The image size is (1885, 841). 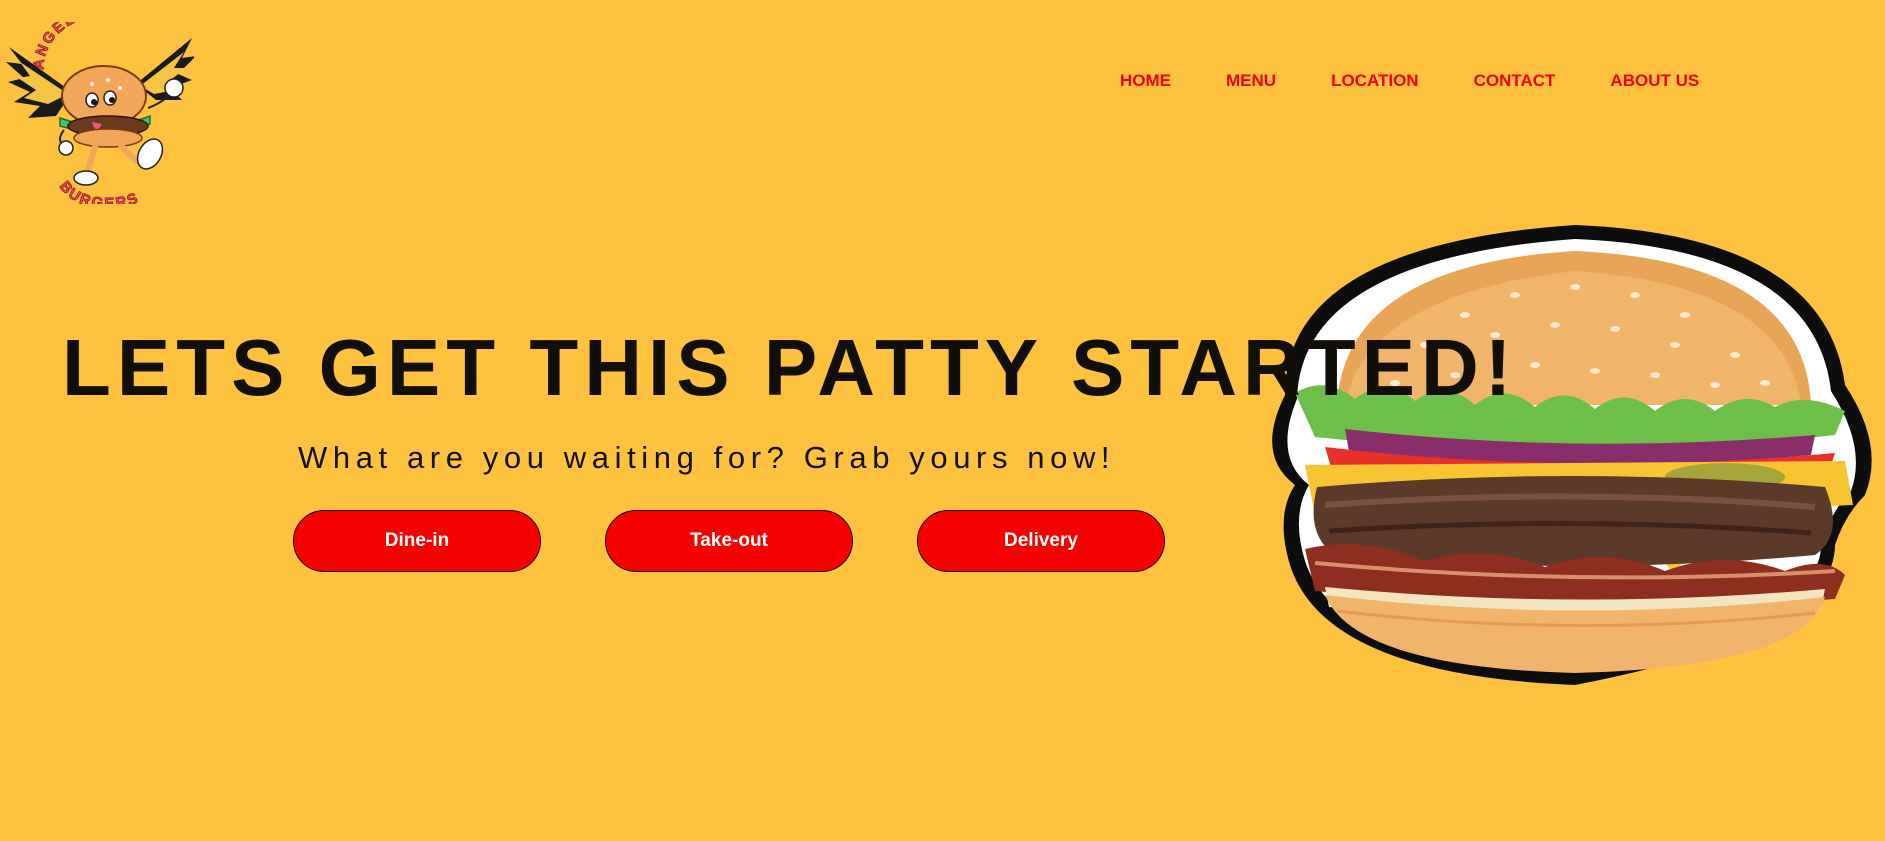 I want to click on main-nav: HOME MENU LOCATION CONTACT ABOUT US, so click(x=1437, y=81).